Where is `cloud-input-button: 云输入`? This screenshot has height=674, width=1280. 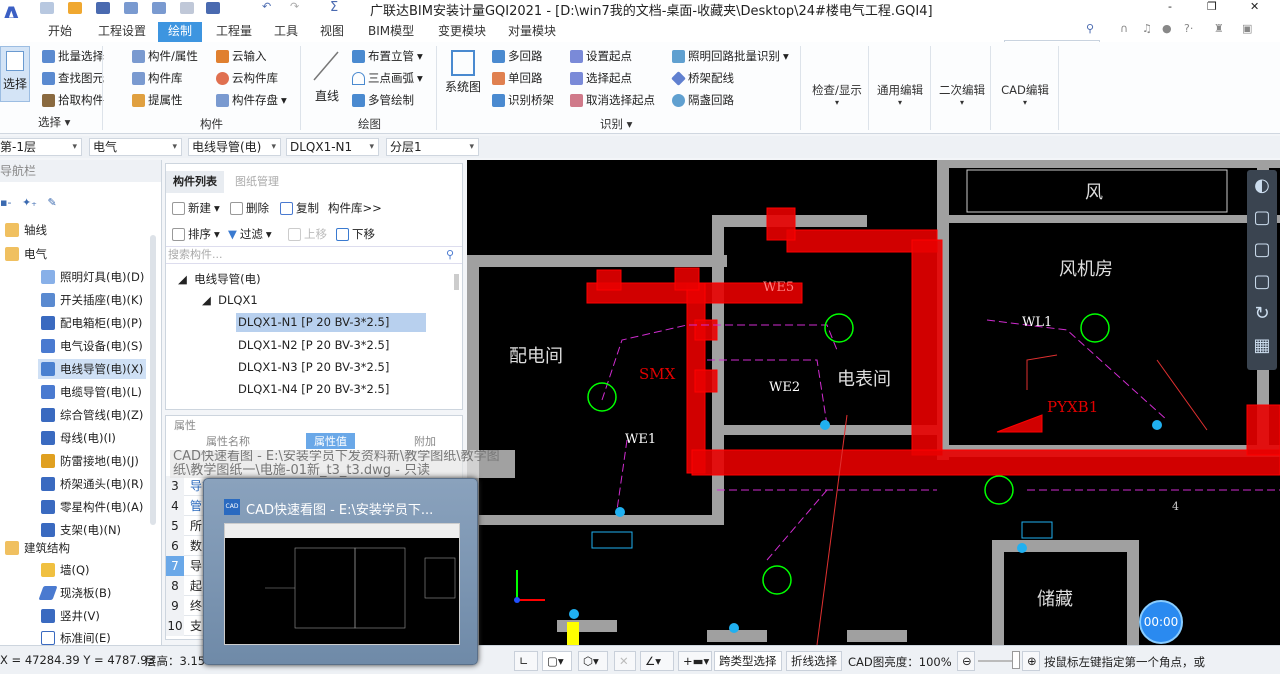
cloud-input-button: 云输入 is located at coordinates (241, 56).